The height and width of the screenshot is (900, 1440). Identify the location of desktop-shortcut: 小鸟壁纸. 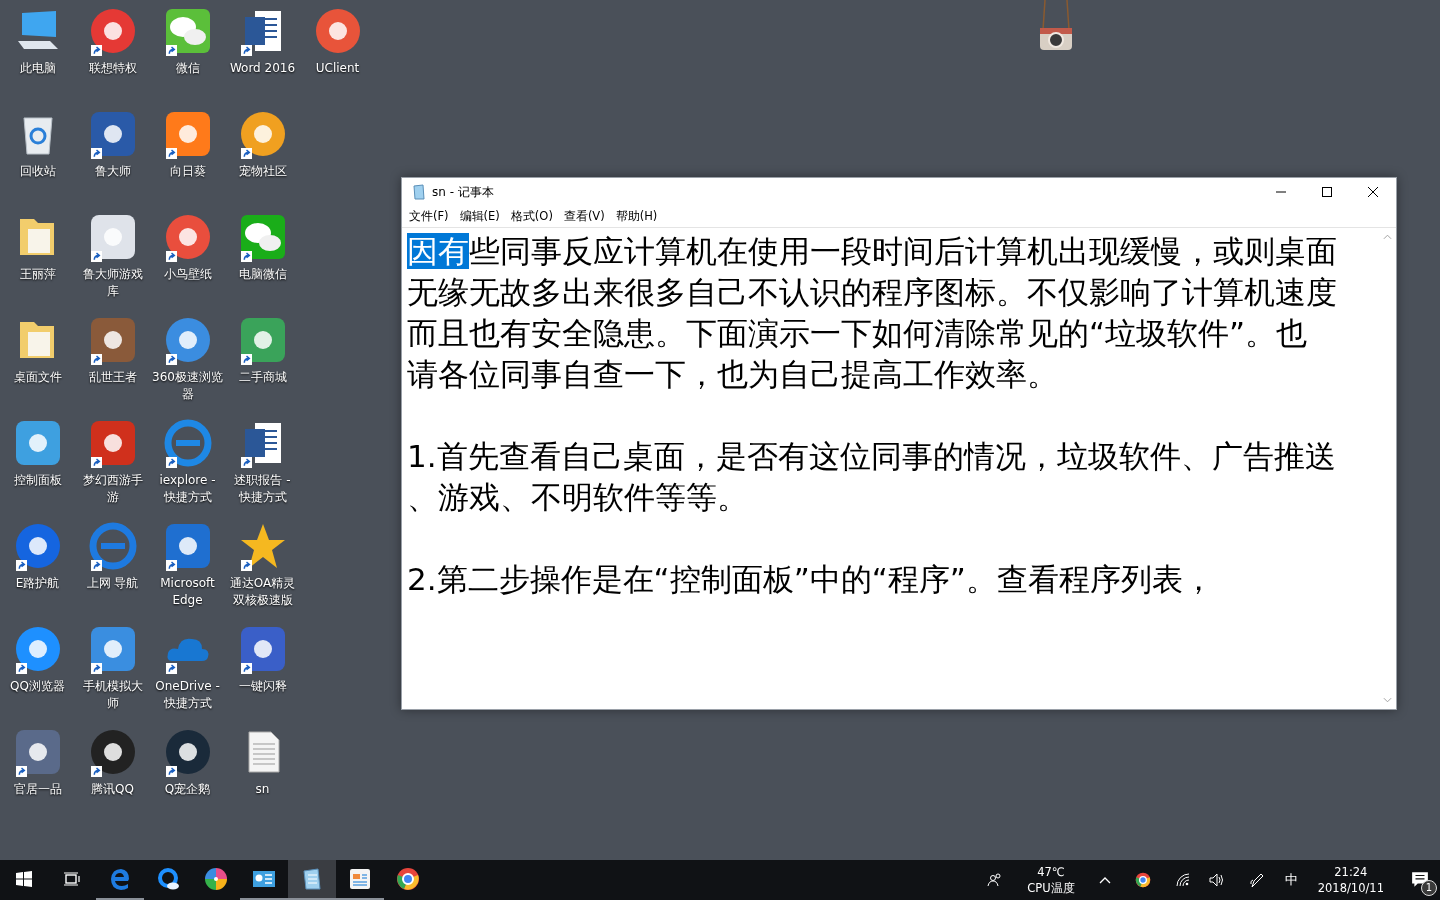
(187, 263).